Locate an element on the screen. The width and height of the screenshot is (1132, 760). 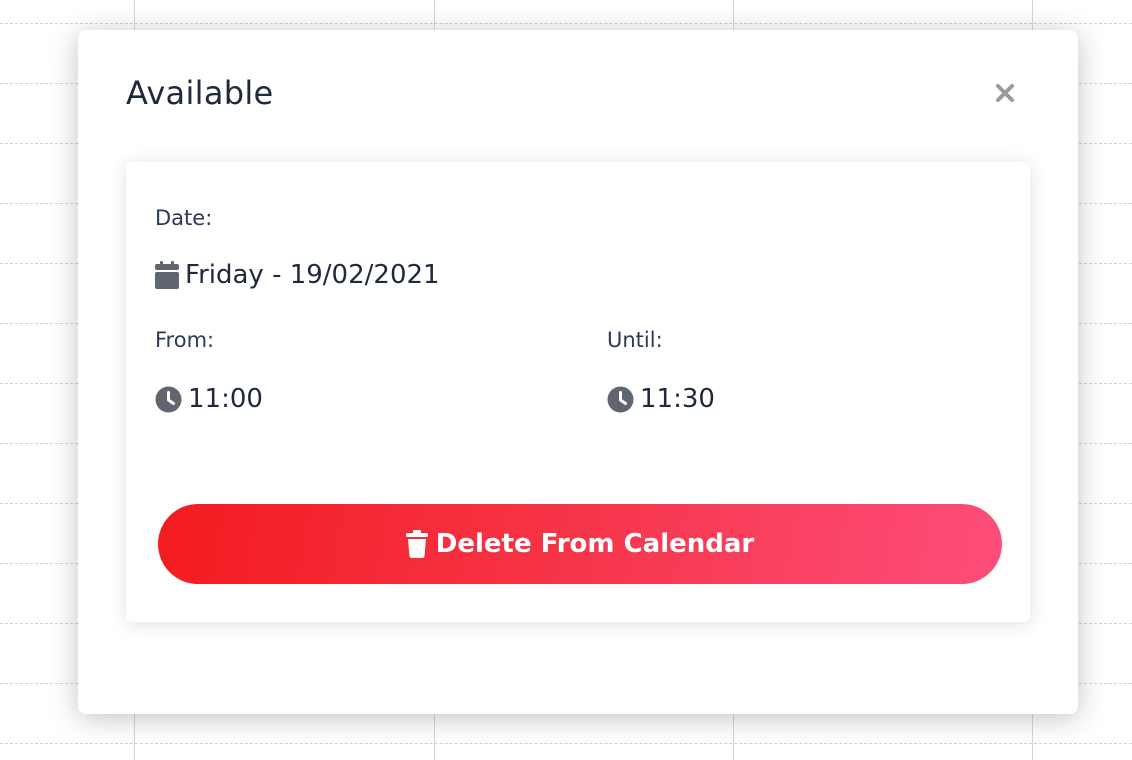
date-label: Date: is located at coordinates (184, 218).